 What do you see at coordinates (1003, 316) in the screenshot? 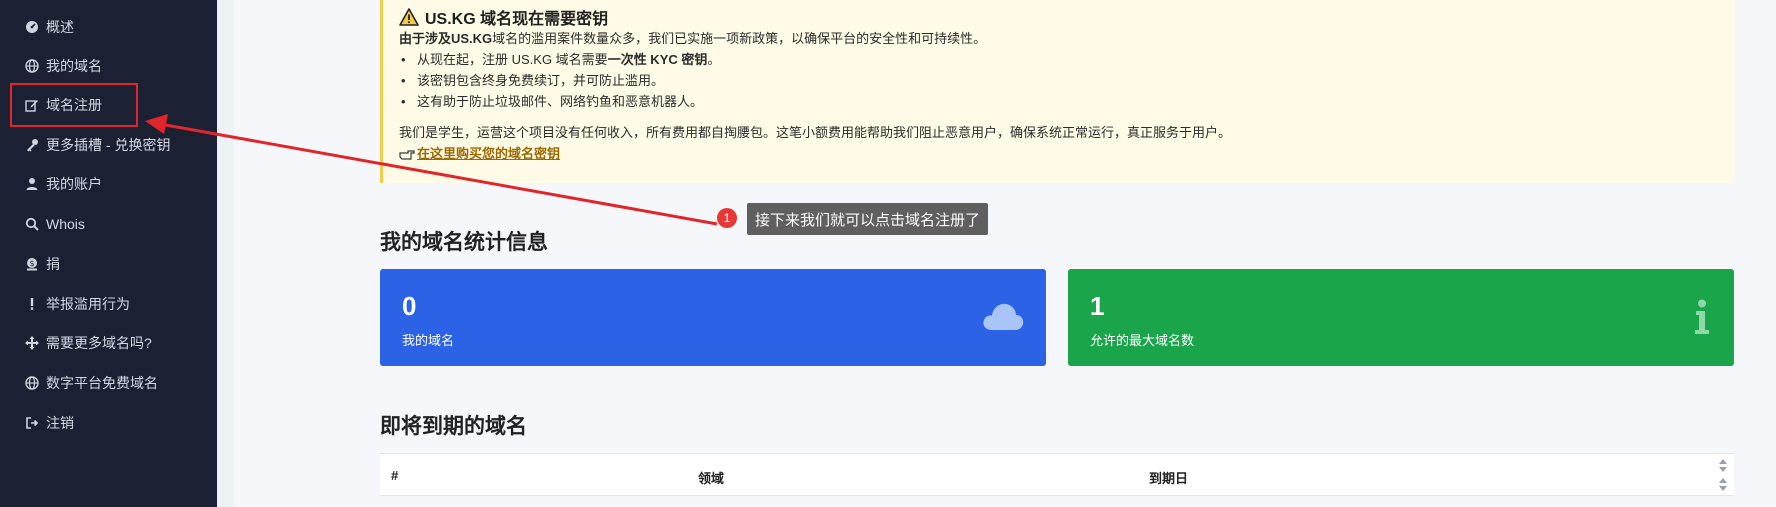
I see `cloud-icon` at bounding box center [1003, 316].